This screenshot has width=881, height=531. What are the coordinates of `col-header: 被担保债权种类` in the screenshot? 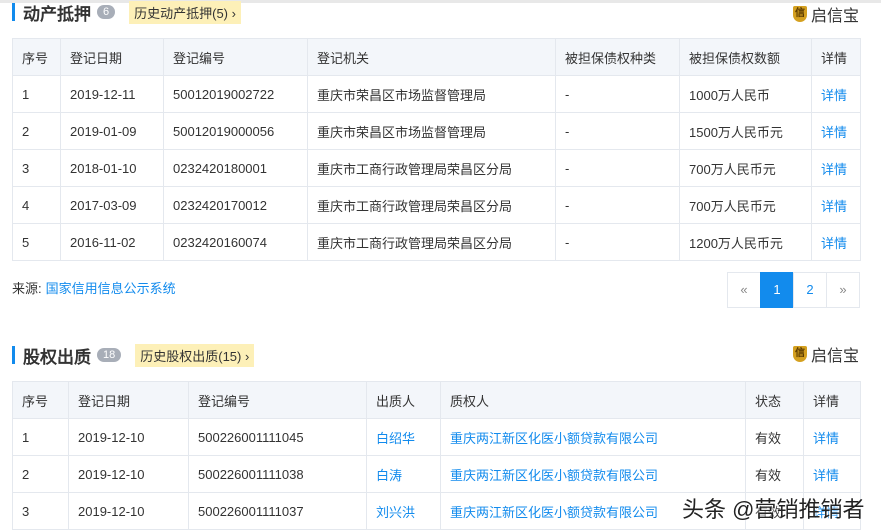 It's located at (617, 57).